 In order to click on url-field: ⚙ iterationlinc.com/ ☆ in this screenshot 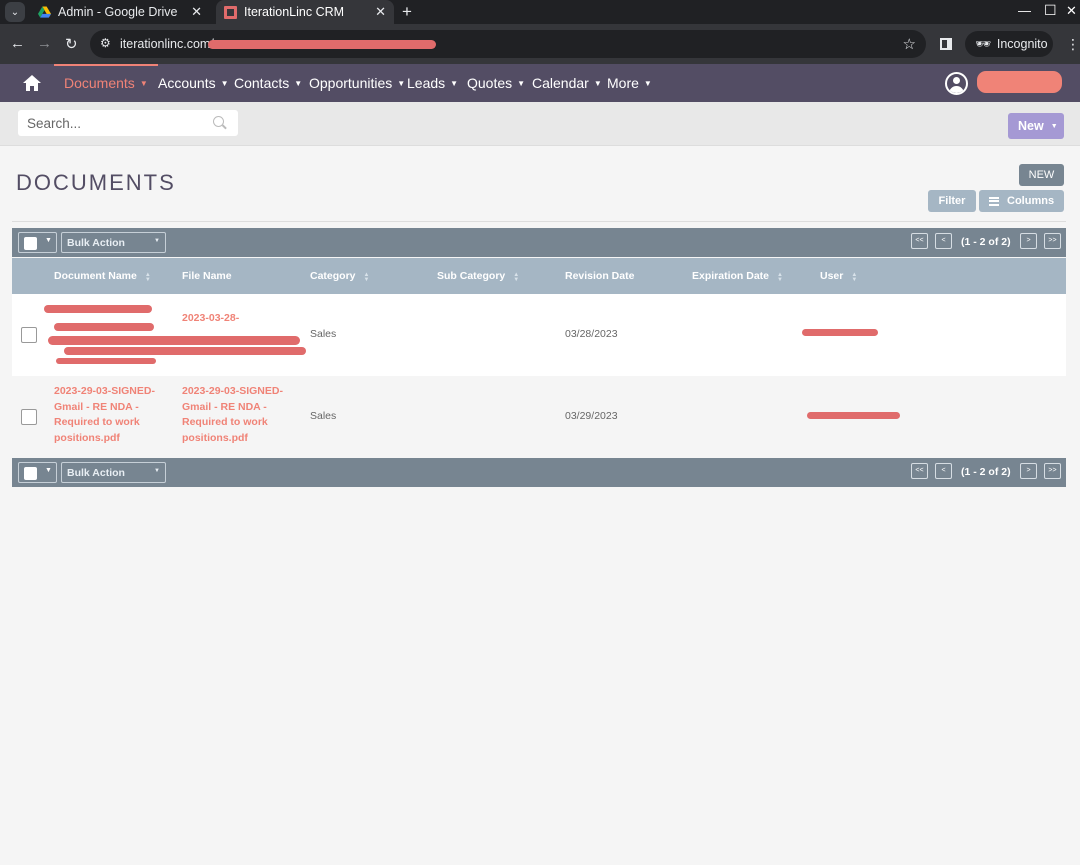, I will do `click(508, 44)`.